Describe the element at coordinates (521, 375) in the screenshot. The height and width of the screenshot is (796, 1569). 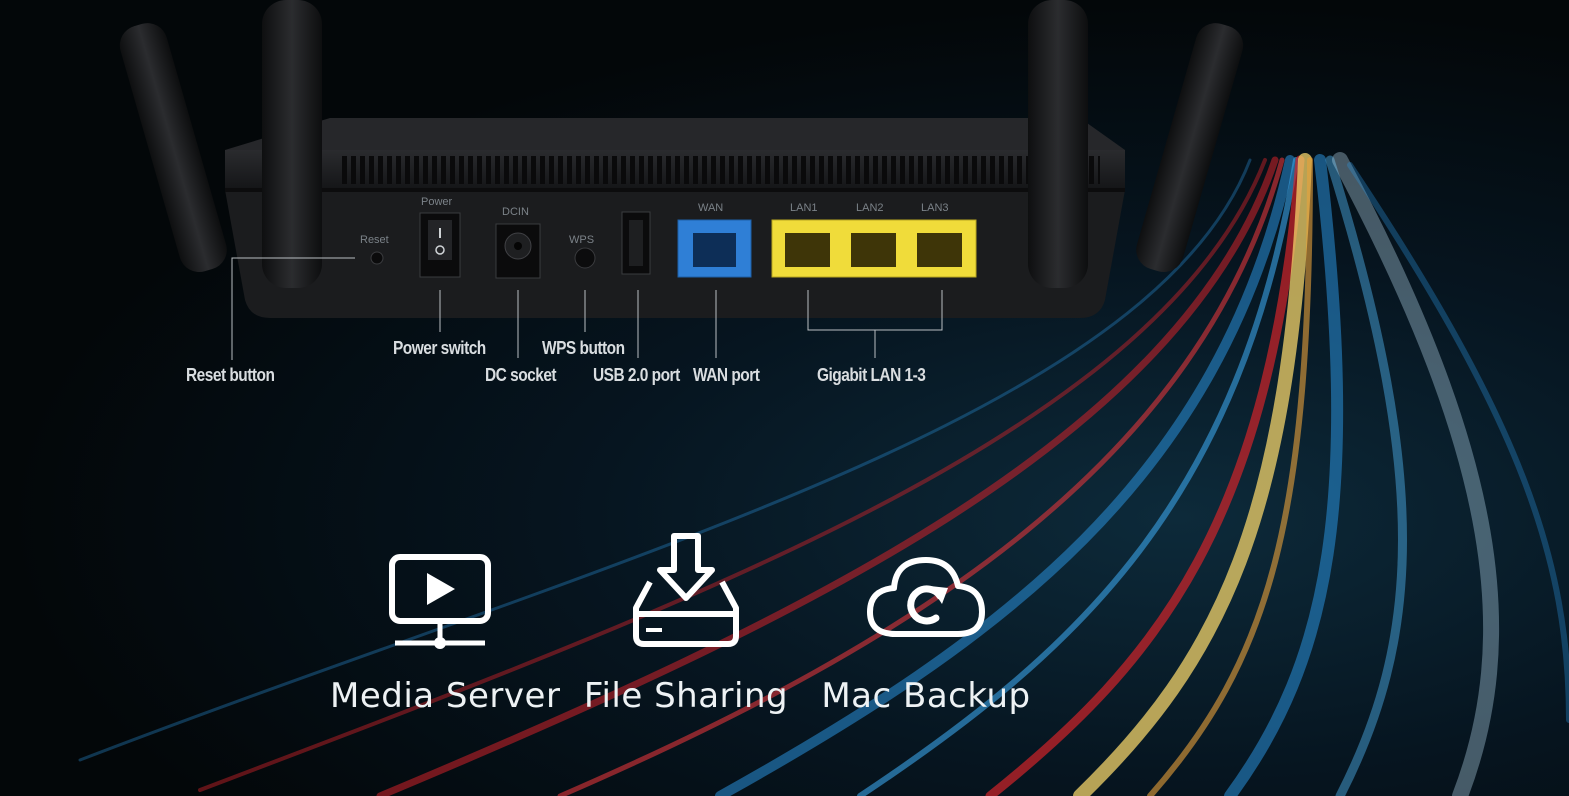
I see `dc-socket-label: DC socket` at that location.